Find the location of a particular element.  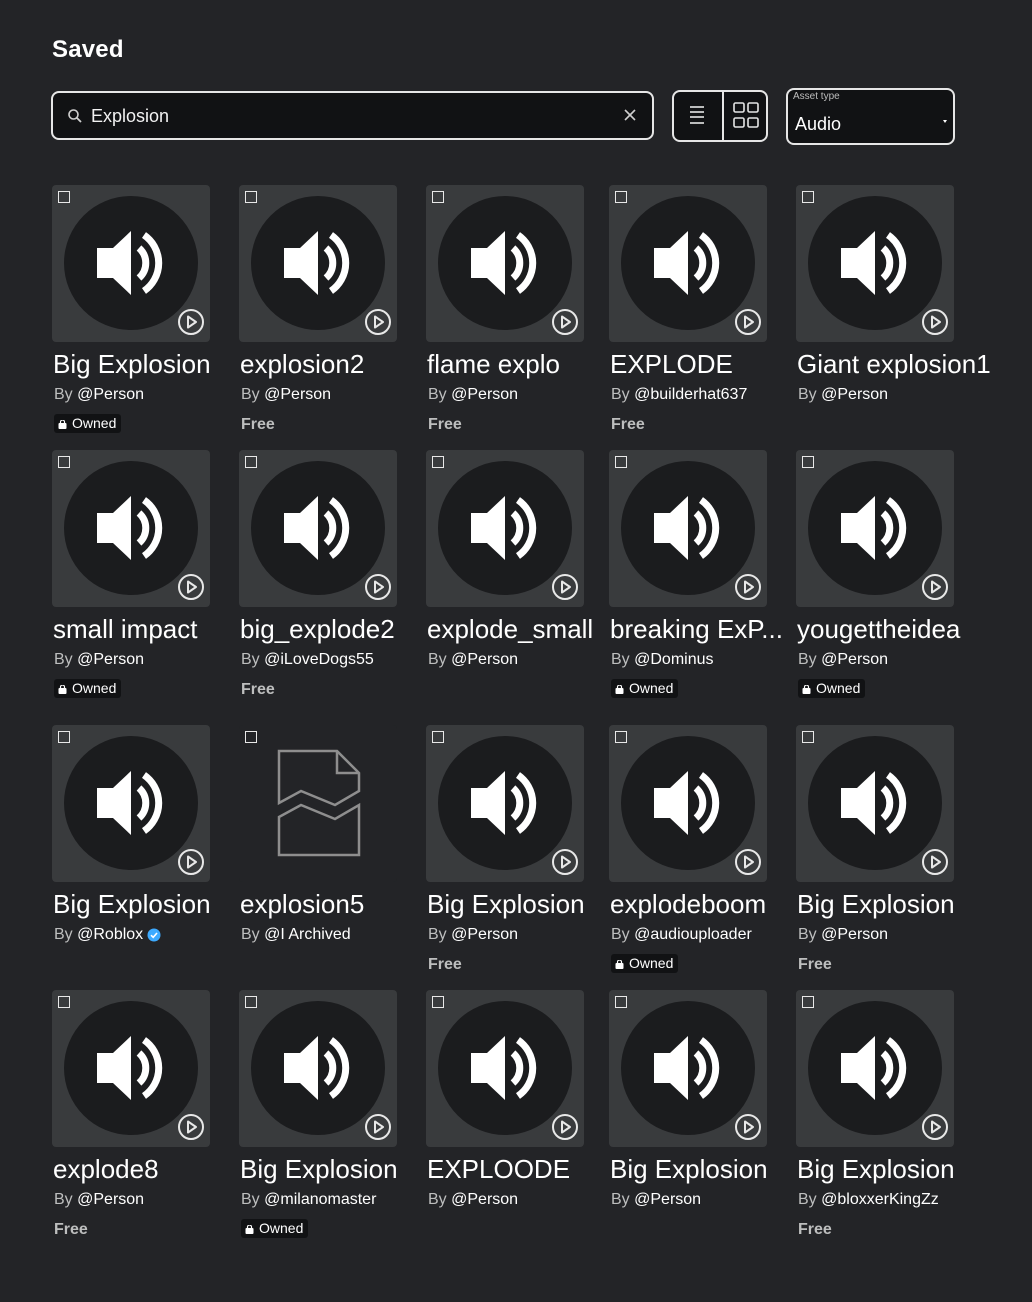

creator-link: @iLoveDogs55 is located at coordinates (319, 659).